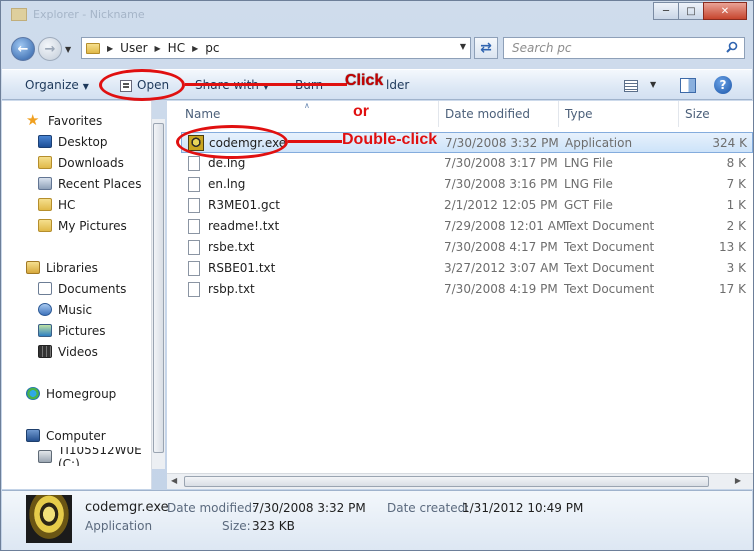 This screenshot has height=551, width=754. I want to click on back-button: ←, so click(23, 49).